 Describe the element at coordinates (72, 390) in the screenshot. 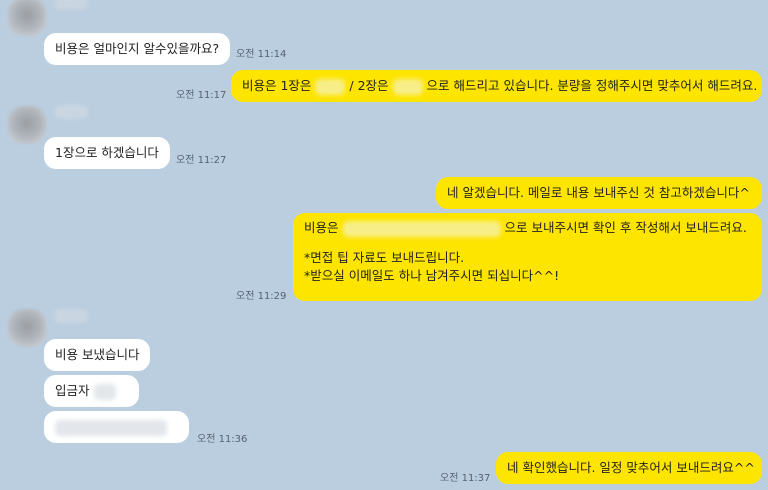

I see `message-text: 입금자` at that location.